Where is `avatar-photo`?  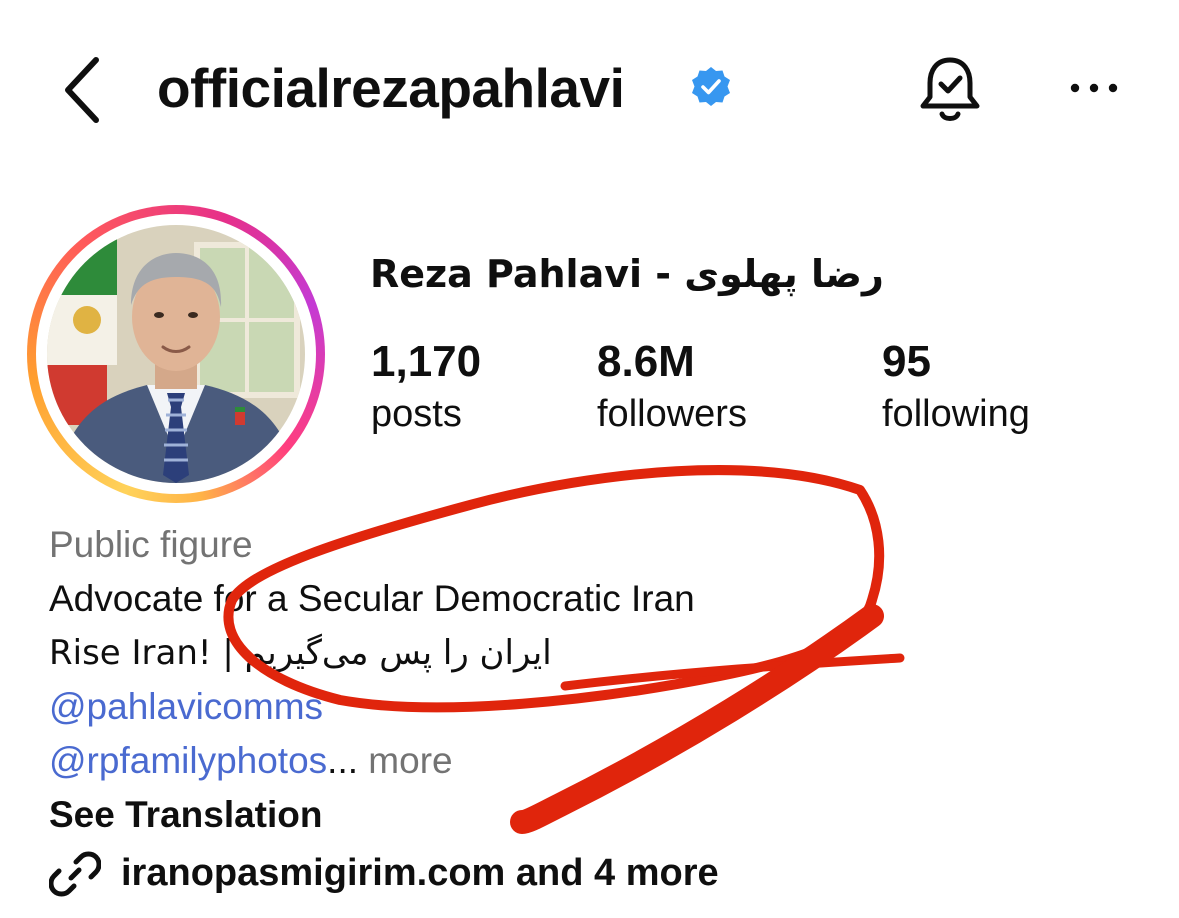 avatar-photo is located at coordinates (176, 354).